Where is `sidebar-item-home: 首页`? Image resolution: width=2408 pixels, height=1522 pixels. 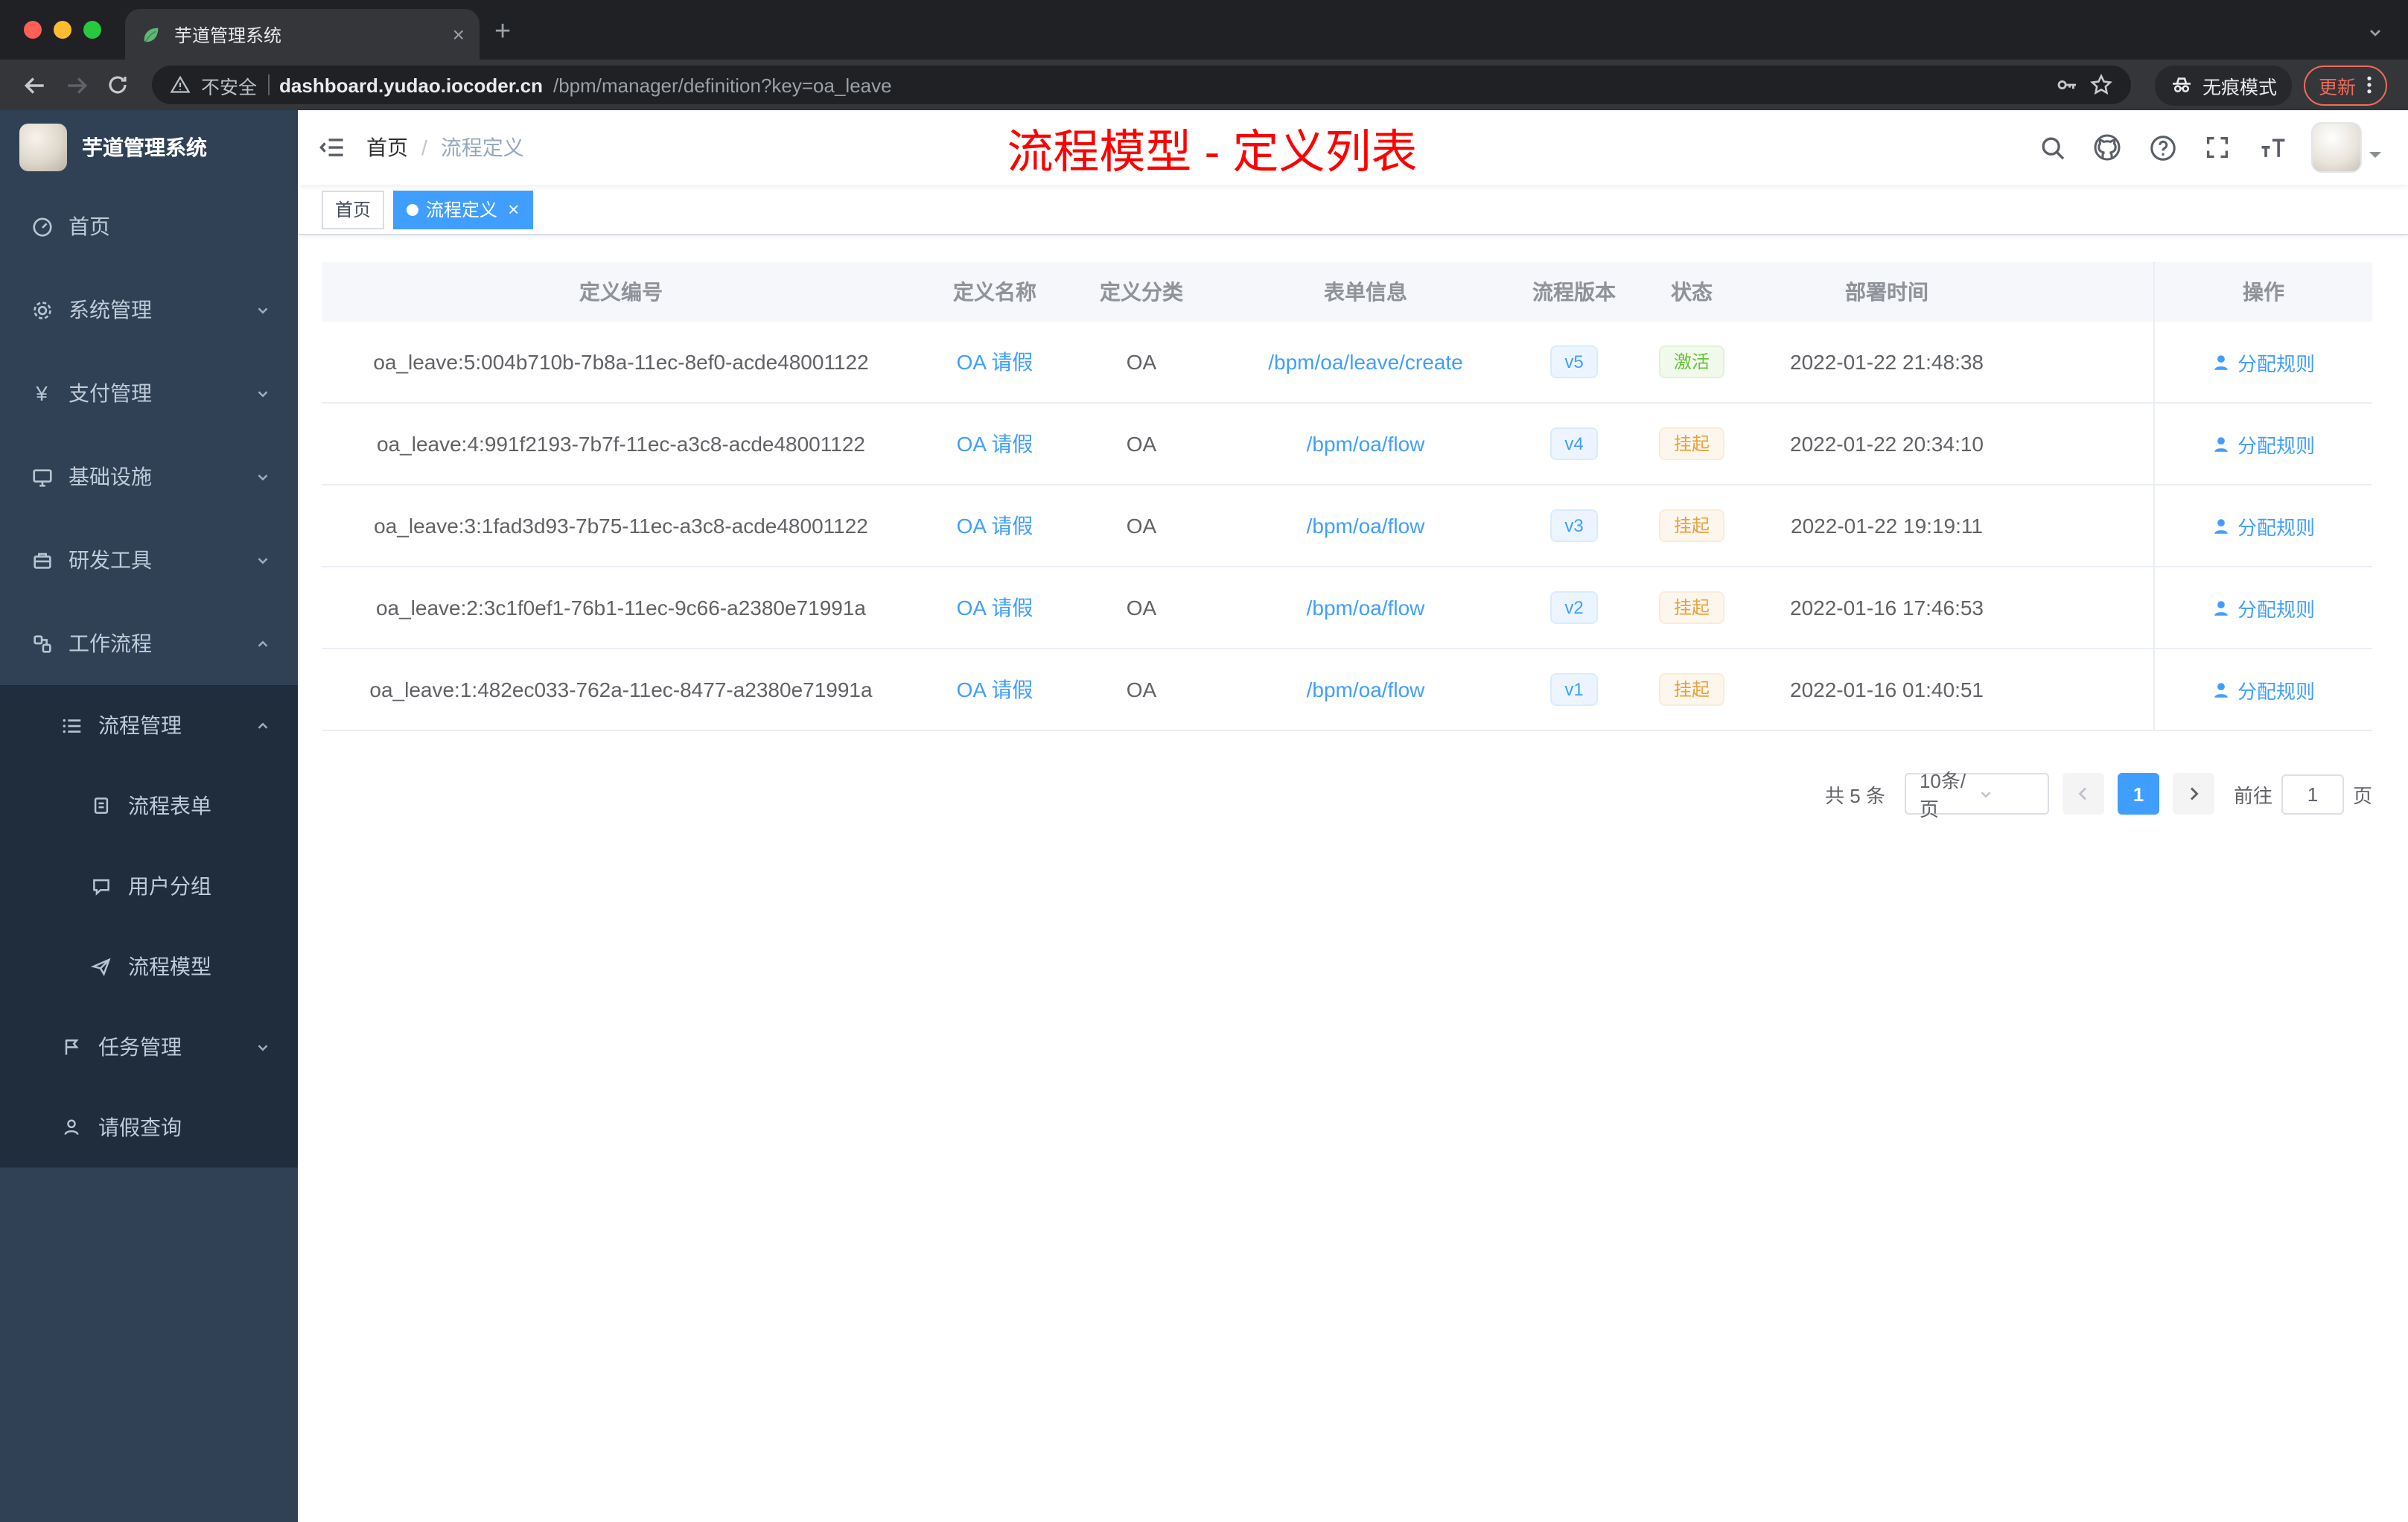 sidebar-item-home: 首页 is located at coordinates (149, 226).